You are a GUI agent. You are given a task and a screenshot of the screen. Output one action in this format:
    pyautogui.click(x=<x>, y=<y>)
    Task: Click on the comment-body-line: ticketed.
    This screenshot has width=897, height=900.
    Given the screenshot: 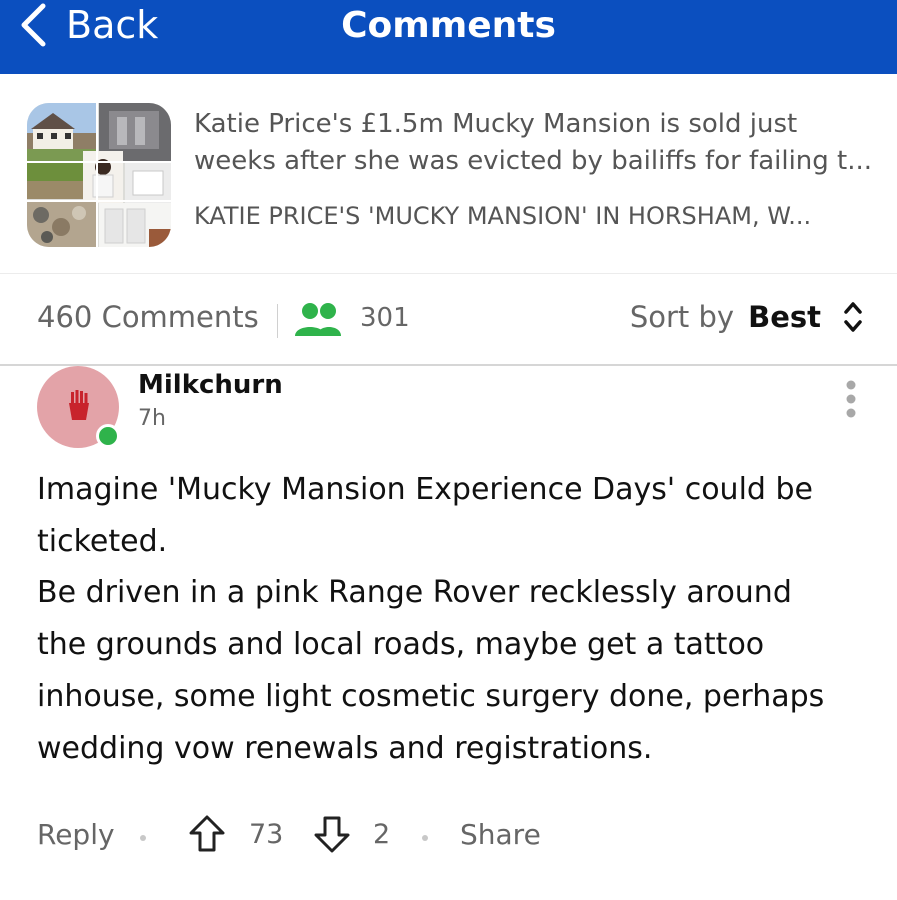 What is the action you would take?
    pyautogui.click(x=102, y=541)
    